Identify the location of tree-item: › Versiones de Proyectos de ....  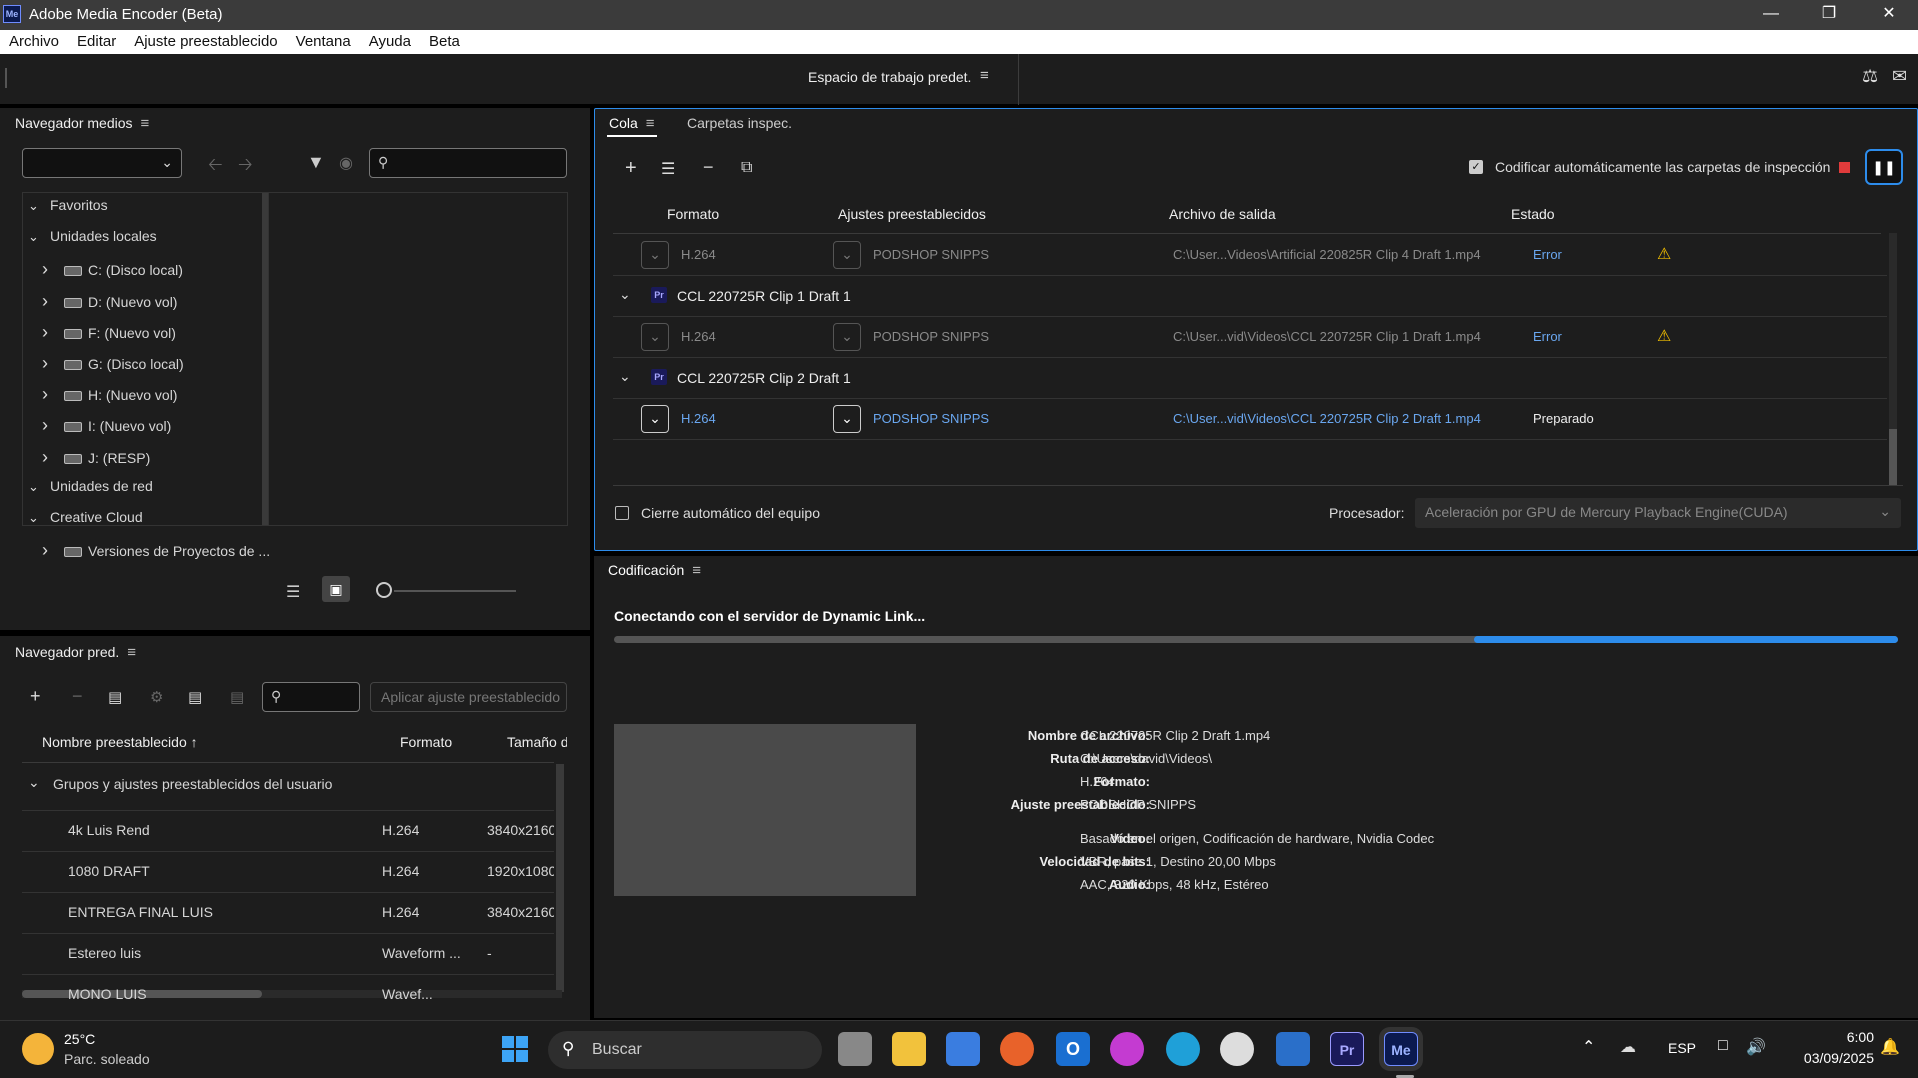
(157, 550).